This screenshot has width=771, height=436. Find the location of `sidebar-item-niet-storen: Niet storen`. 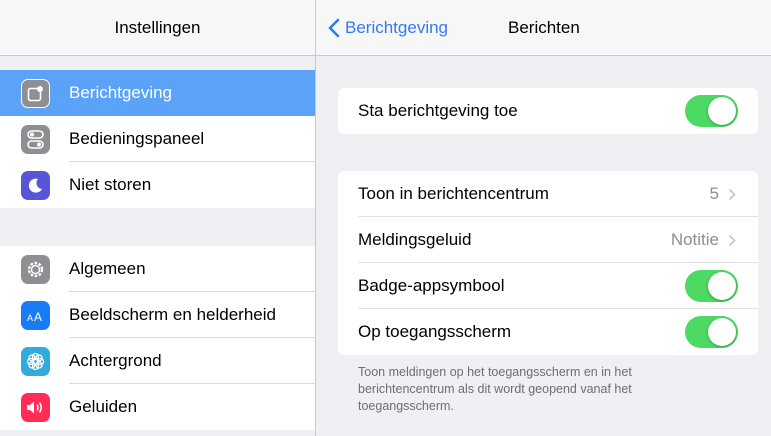

sidebar-item-niet-storen: Niet storen is located at coordinates (157, 185).